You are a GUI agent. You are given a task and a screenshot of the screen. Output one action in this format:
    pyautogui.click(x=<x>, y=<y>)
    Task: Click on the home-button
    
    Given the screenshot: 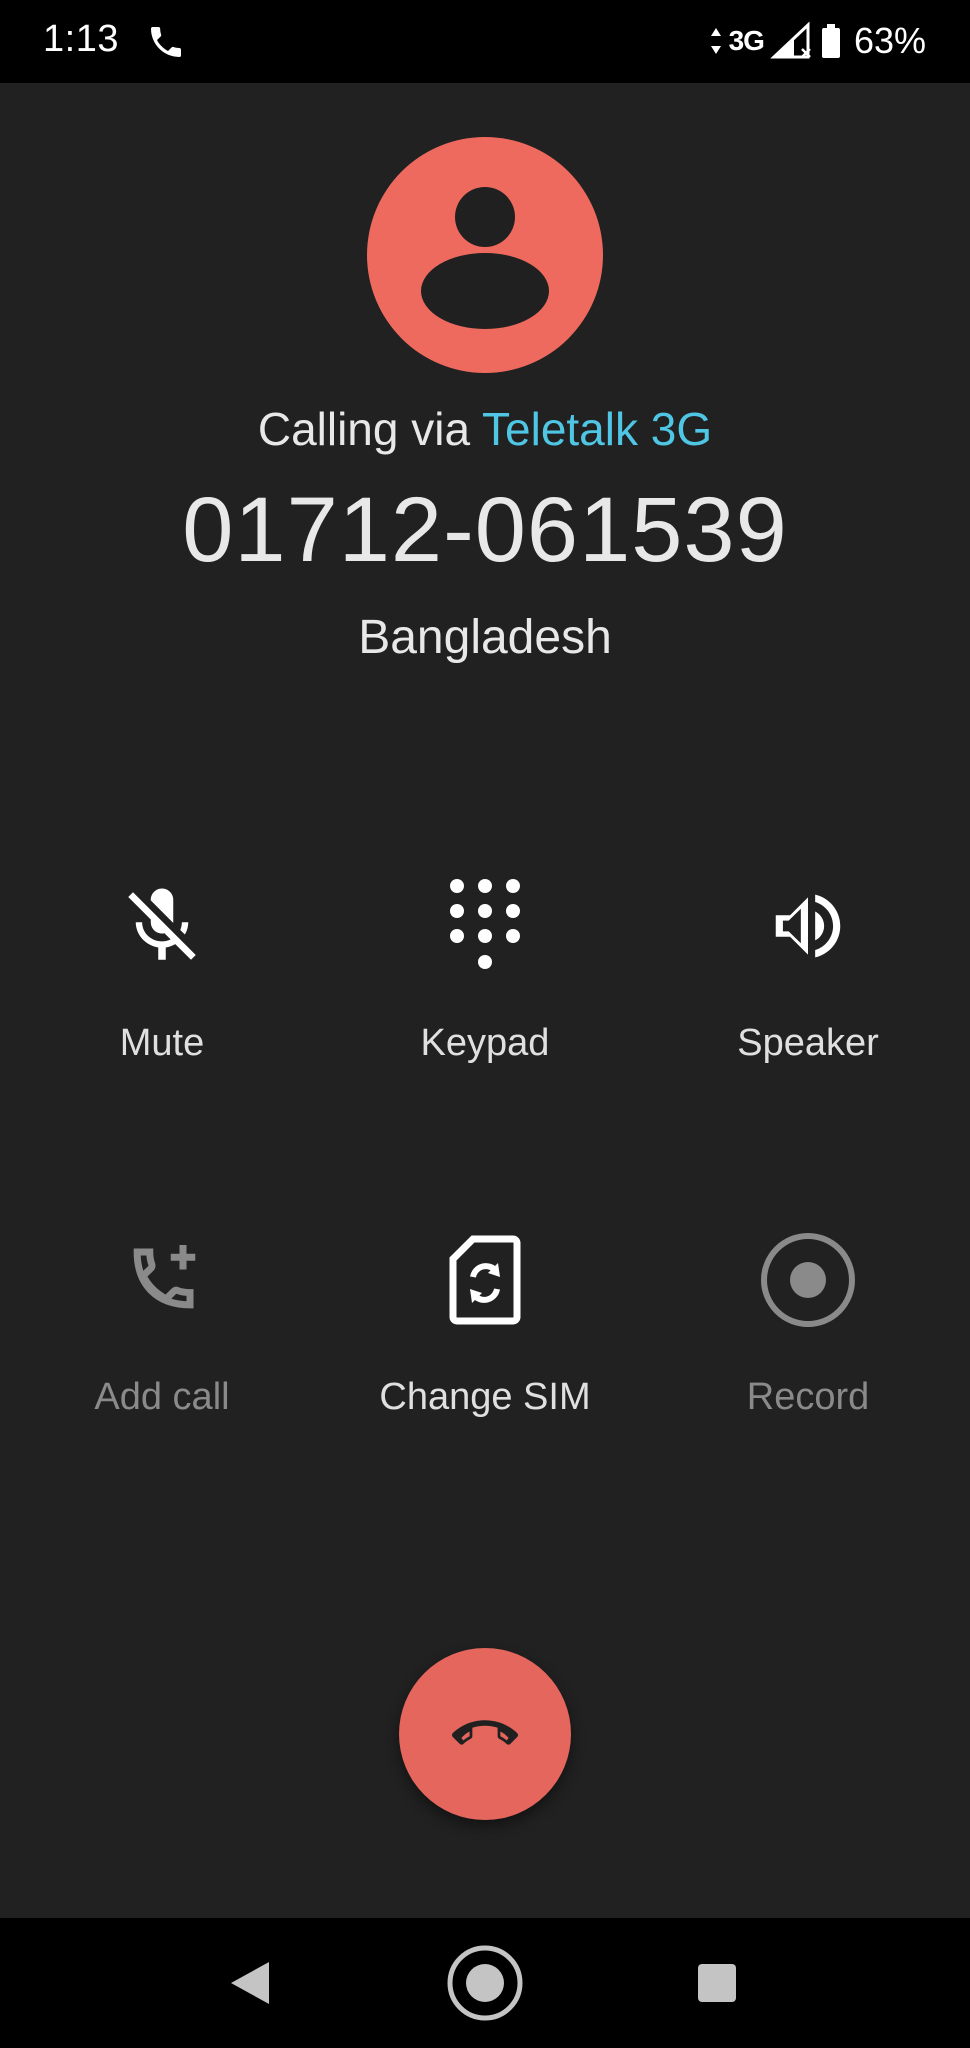 What is the action you would take?
    pyautogui.click(x=485, y=1983)
    